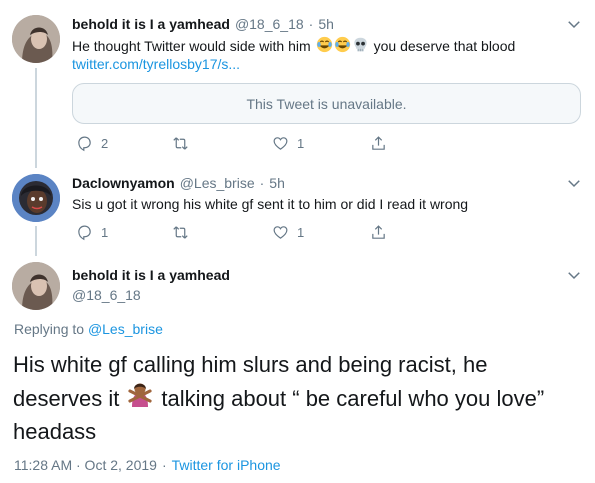  Describe the element at coordinates (444, 46) in the screenshot. I see `tweet-text-part: you deserve that blood` at that location.